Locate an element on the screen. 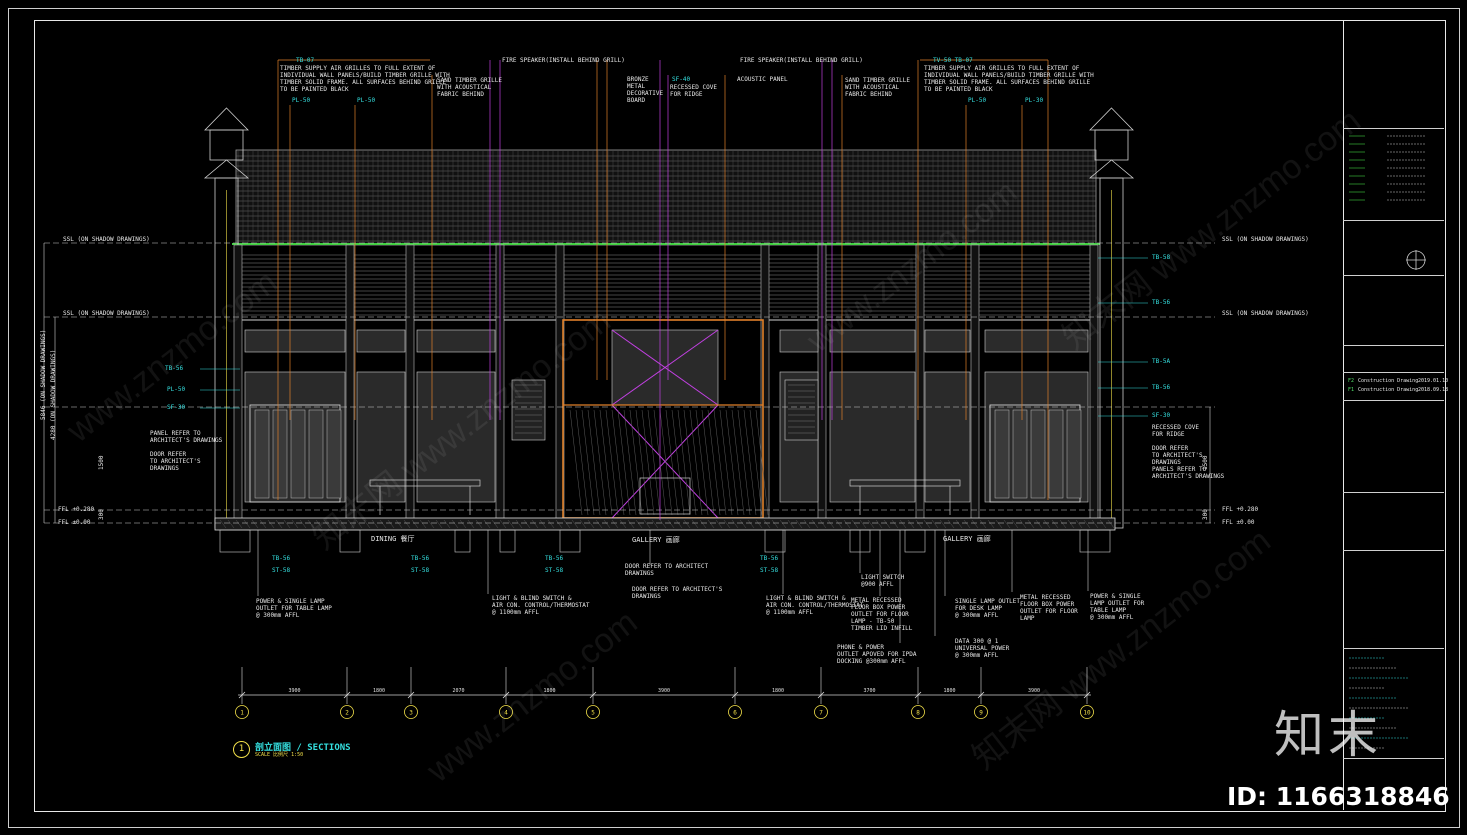  revision-desc-f2: Construction Drawing is located at coordinates (1388, 381).